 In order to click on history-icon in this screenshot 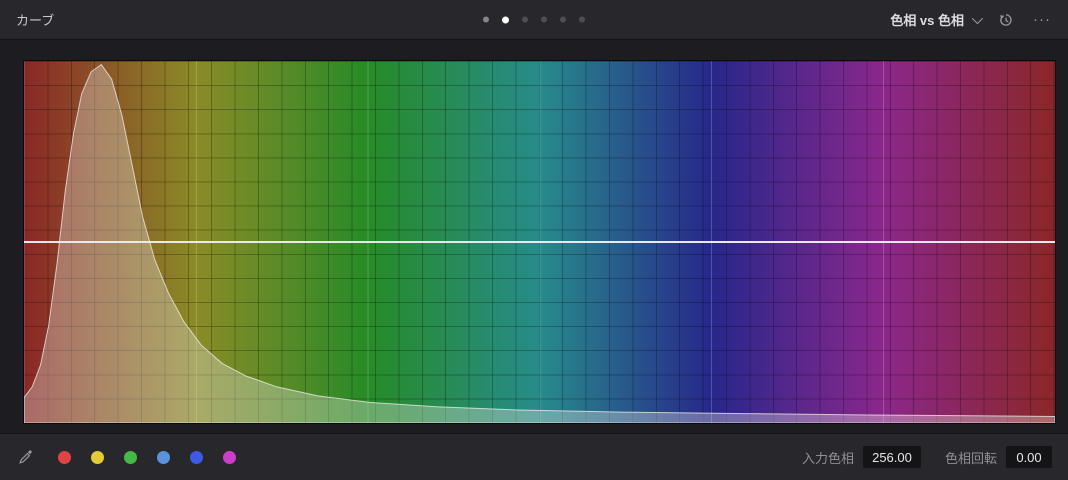, I will do `click(1005, 19)`.